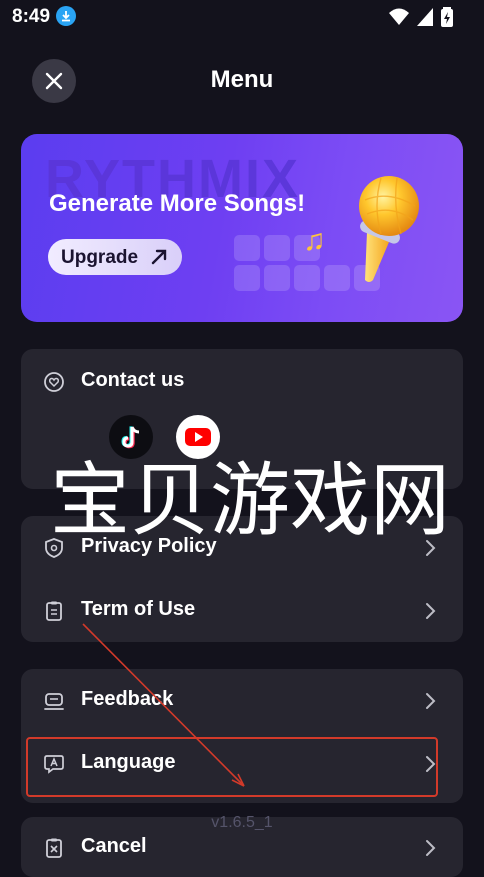 The image size is (484, 877). What do you see at coordinates (314, 240) in the screenshot?
I see `music-note-icon: ♫` at bounding box center [314, 240].